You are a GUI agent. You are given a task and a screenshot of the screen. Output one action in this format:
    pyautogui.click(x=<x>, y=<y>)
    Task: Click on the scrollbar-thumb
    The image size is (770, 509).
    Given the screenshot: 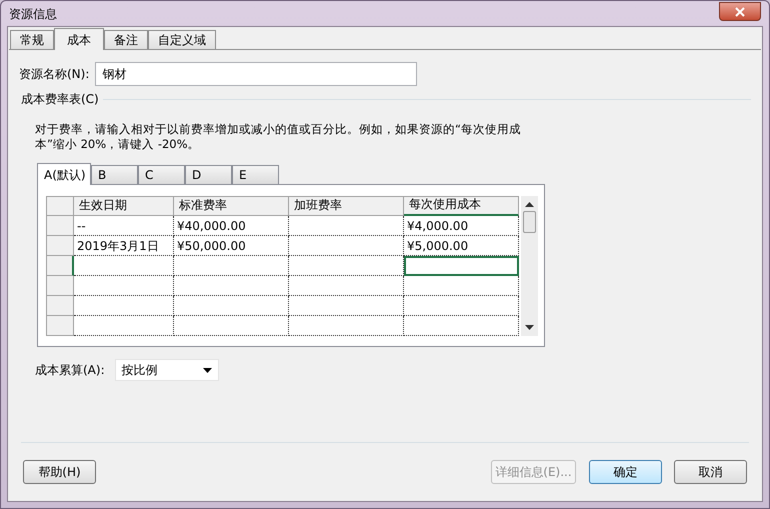 What is the action you would take?
    pyautogui.click(x=529, y=222)
    